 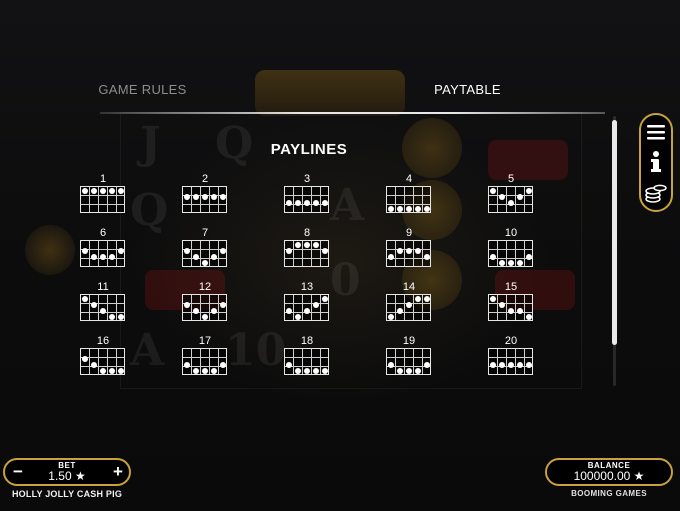 What do you see at coordinates (511, 287) in the screenshot?
I see `payline-number: 15` at bounding box center [511, 287].